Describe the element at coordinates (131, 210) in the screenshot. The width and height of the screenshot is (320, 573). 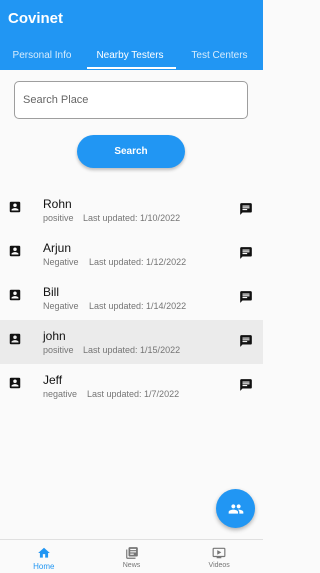
I see `list-item: Rohn positive Last updated: 1/10/2022` at that location.